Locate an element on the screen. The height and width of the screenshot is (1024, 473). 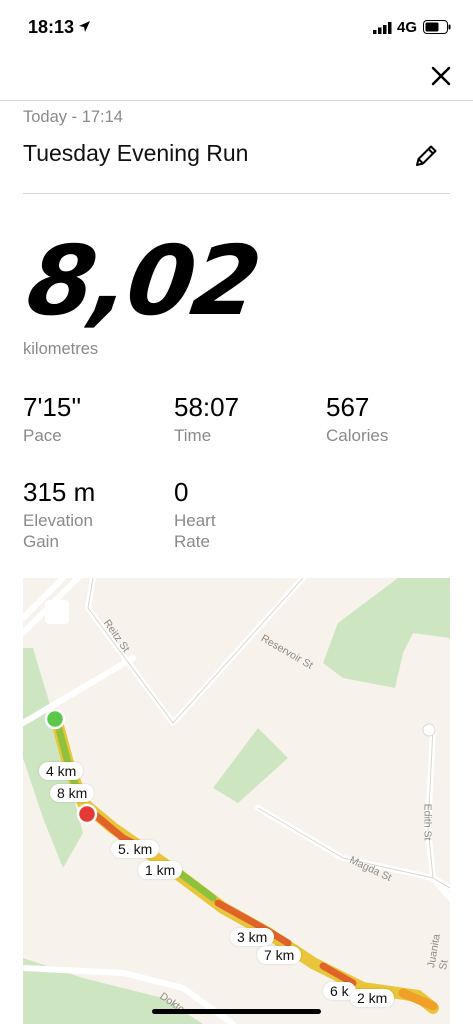
start-marker-icon is located at coordinates (55, 719).